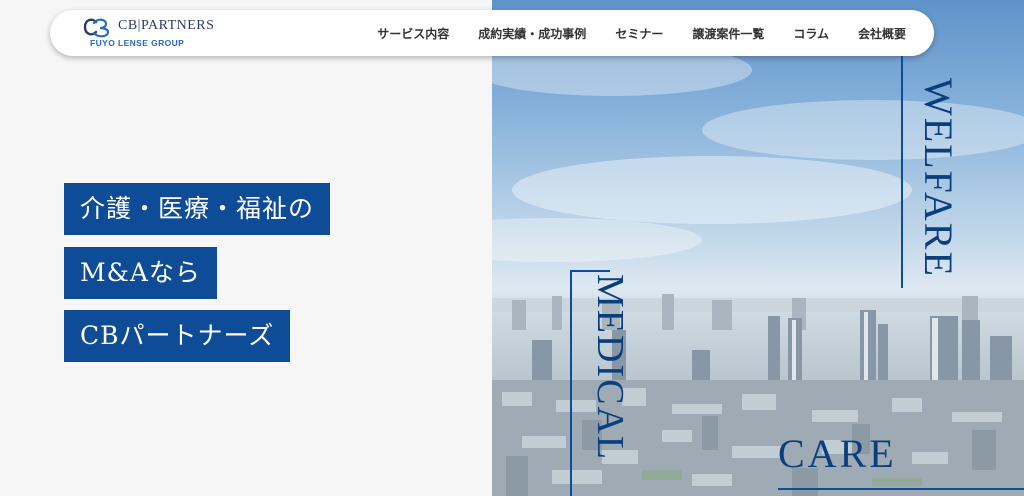  Describe the element at coordinates (152, 34) in the screenshot. I see `cb-partners-logo: CB|PARTNERS FUYO LENSE GROUP` at that location.